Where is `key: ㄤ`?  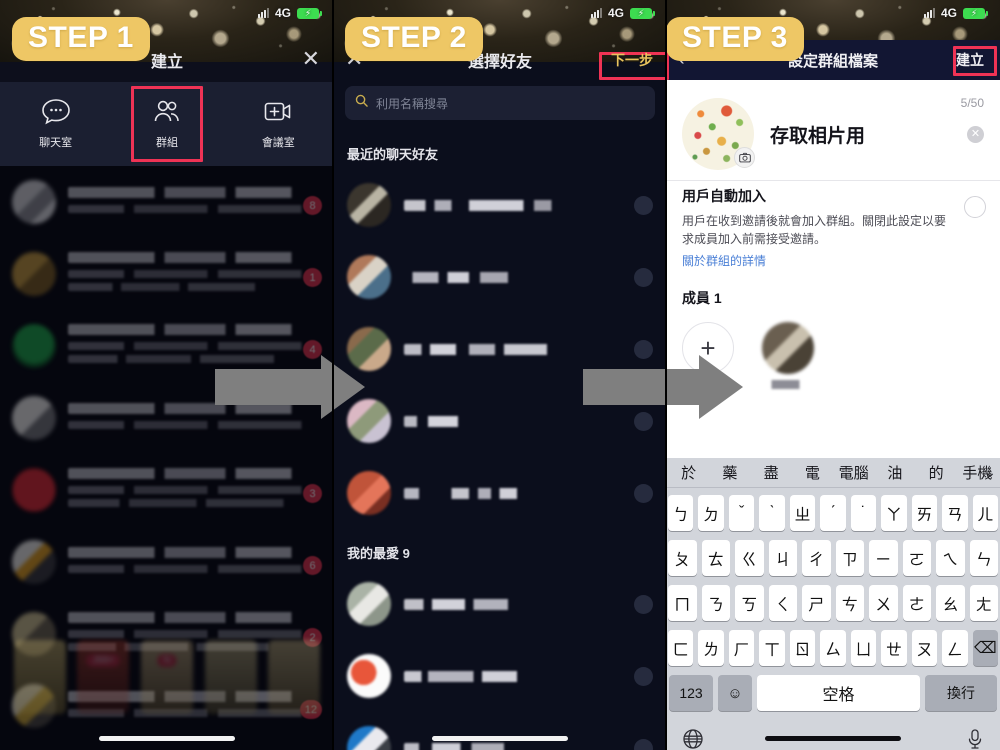
key: ㄤ is located at coordinates (983, 603).